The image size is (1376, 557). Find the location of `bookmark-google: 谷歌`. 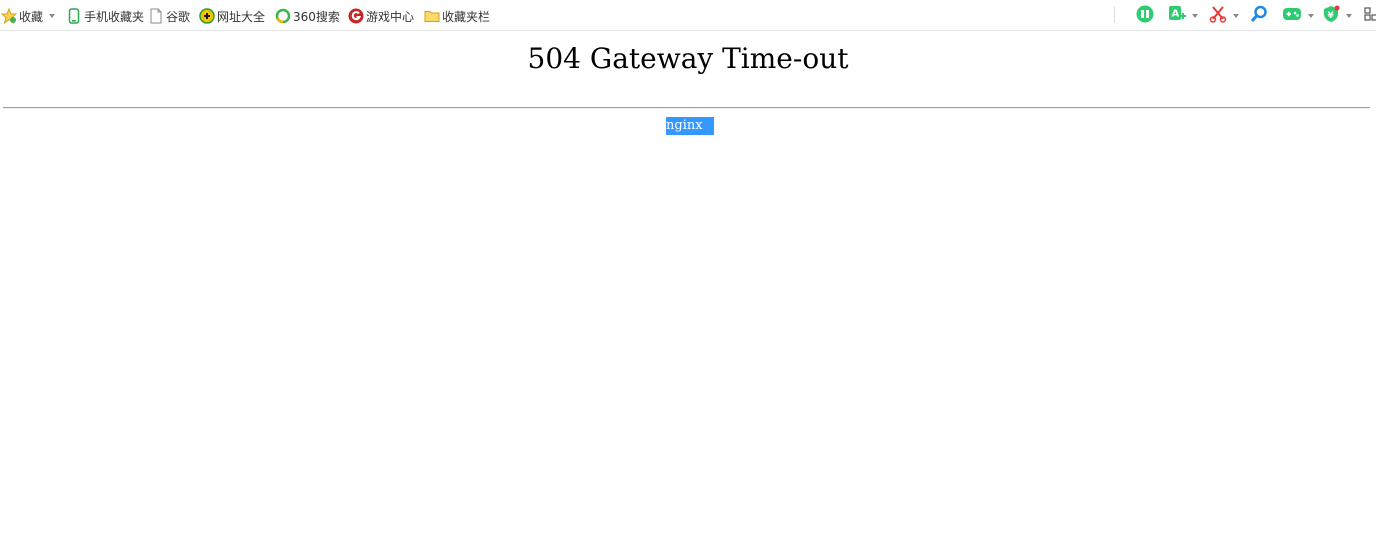

bookmark-google: 谷歌 is located at coordinates (169, 16).